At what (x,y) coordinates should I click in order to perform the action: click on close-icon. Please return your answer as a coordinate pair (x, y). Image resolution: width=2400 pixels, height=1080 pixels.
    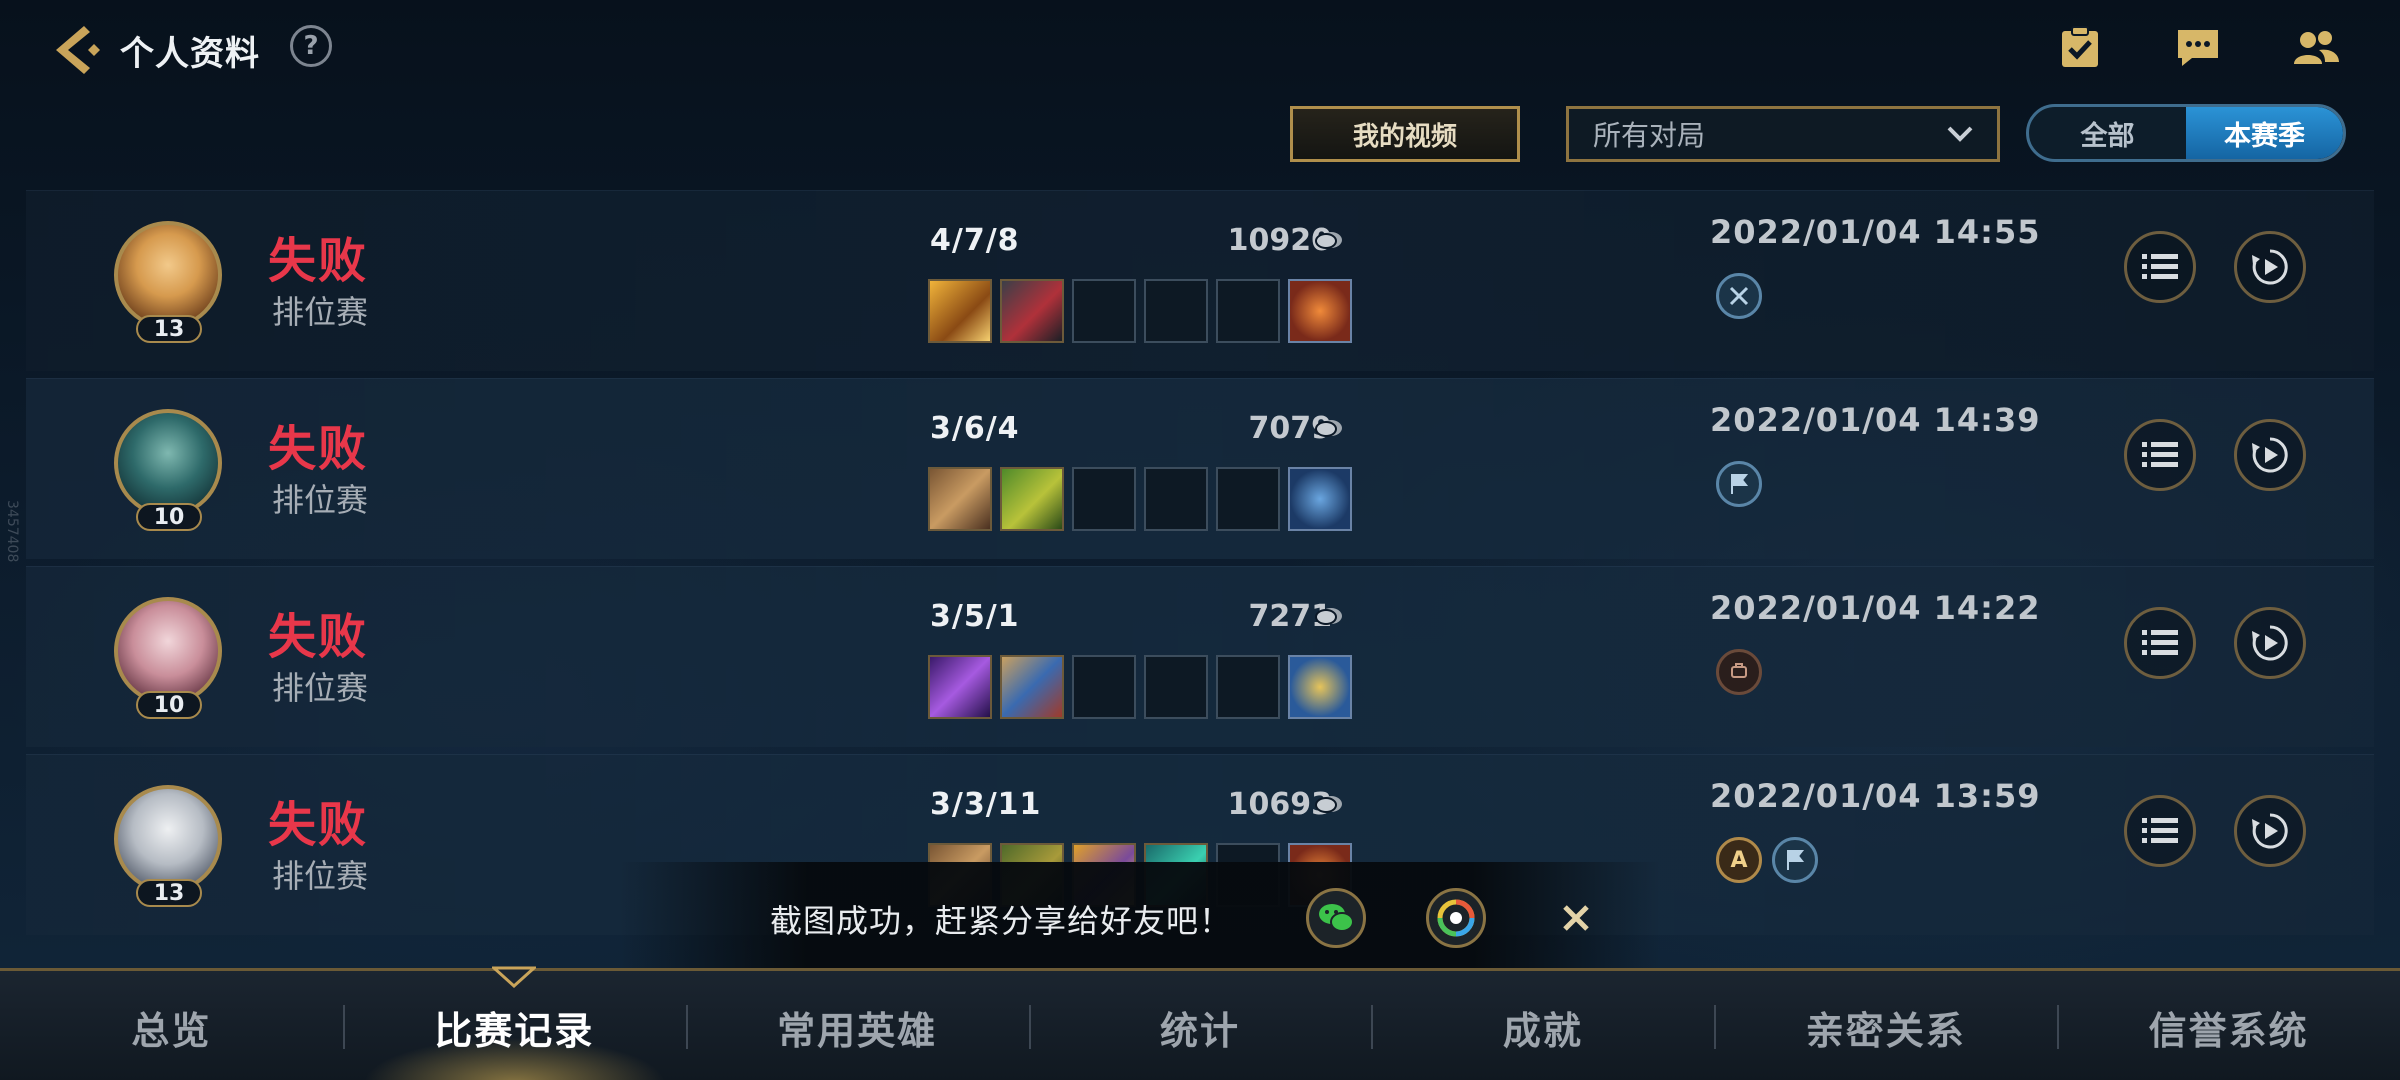
    Looking at the image, I should click on (1576, 918).